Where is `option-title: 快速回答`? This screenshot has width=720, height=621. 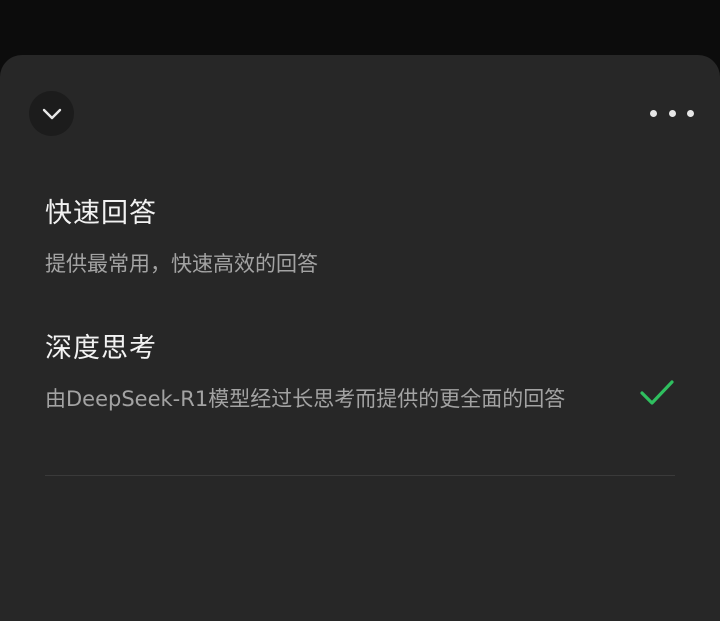 option-title: 快速回答 is located at coordinates (101, 213).